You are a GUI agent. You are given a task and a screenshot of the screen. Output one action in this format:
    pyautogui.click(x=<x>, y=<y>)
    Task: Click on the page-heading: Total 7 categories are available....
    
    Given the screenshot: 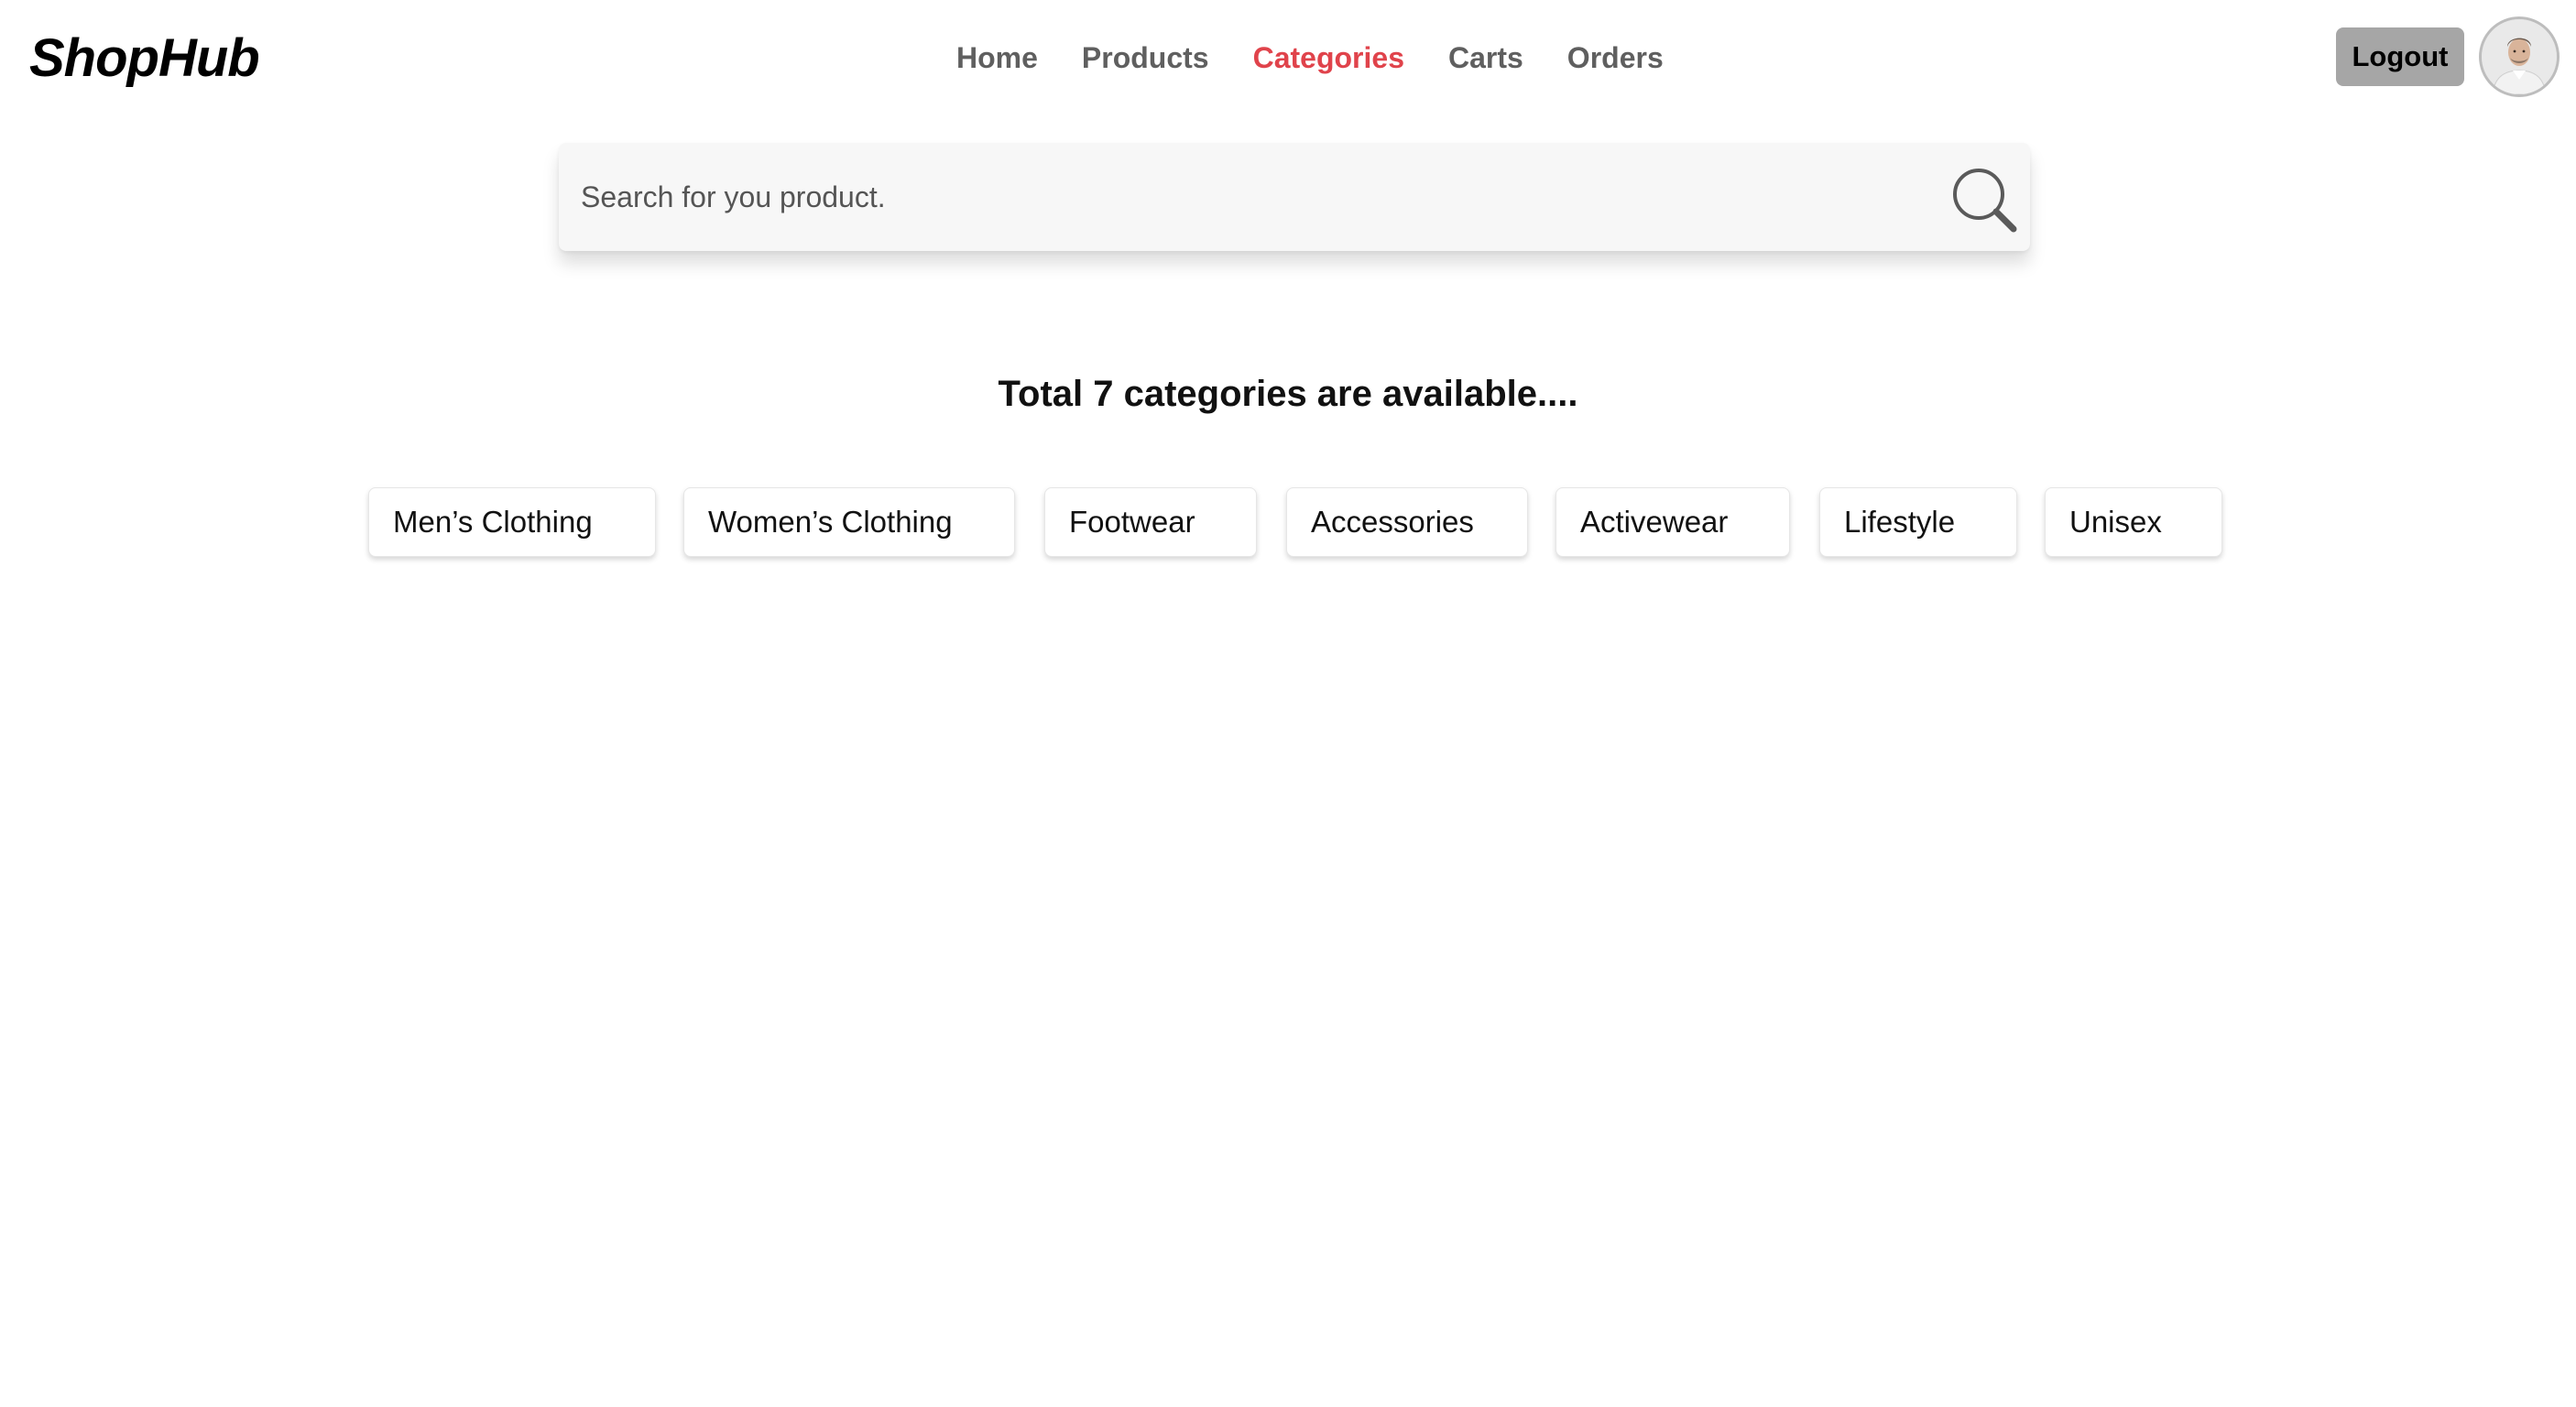 What is the action you would take?
    pyautogui.click(x=1288, y=394)
    